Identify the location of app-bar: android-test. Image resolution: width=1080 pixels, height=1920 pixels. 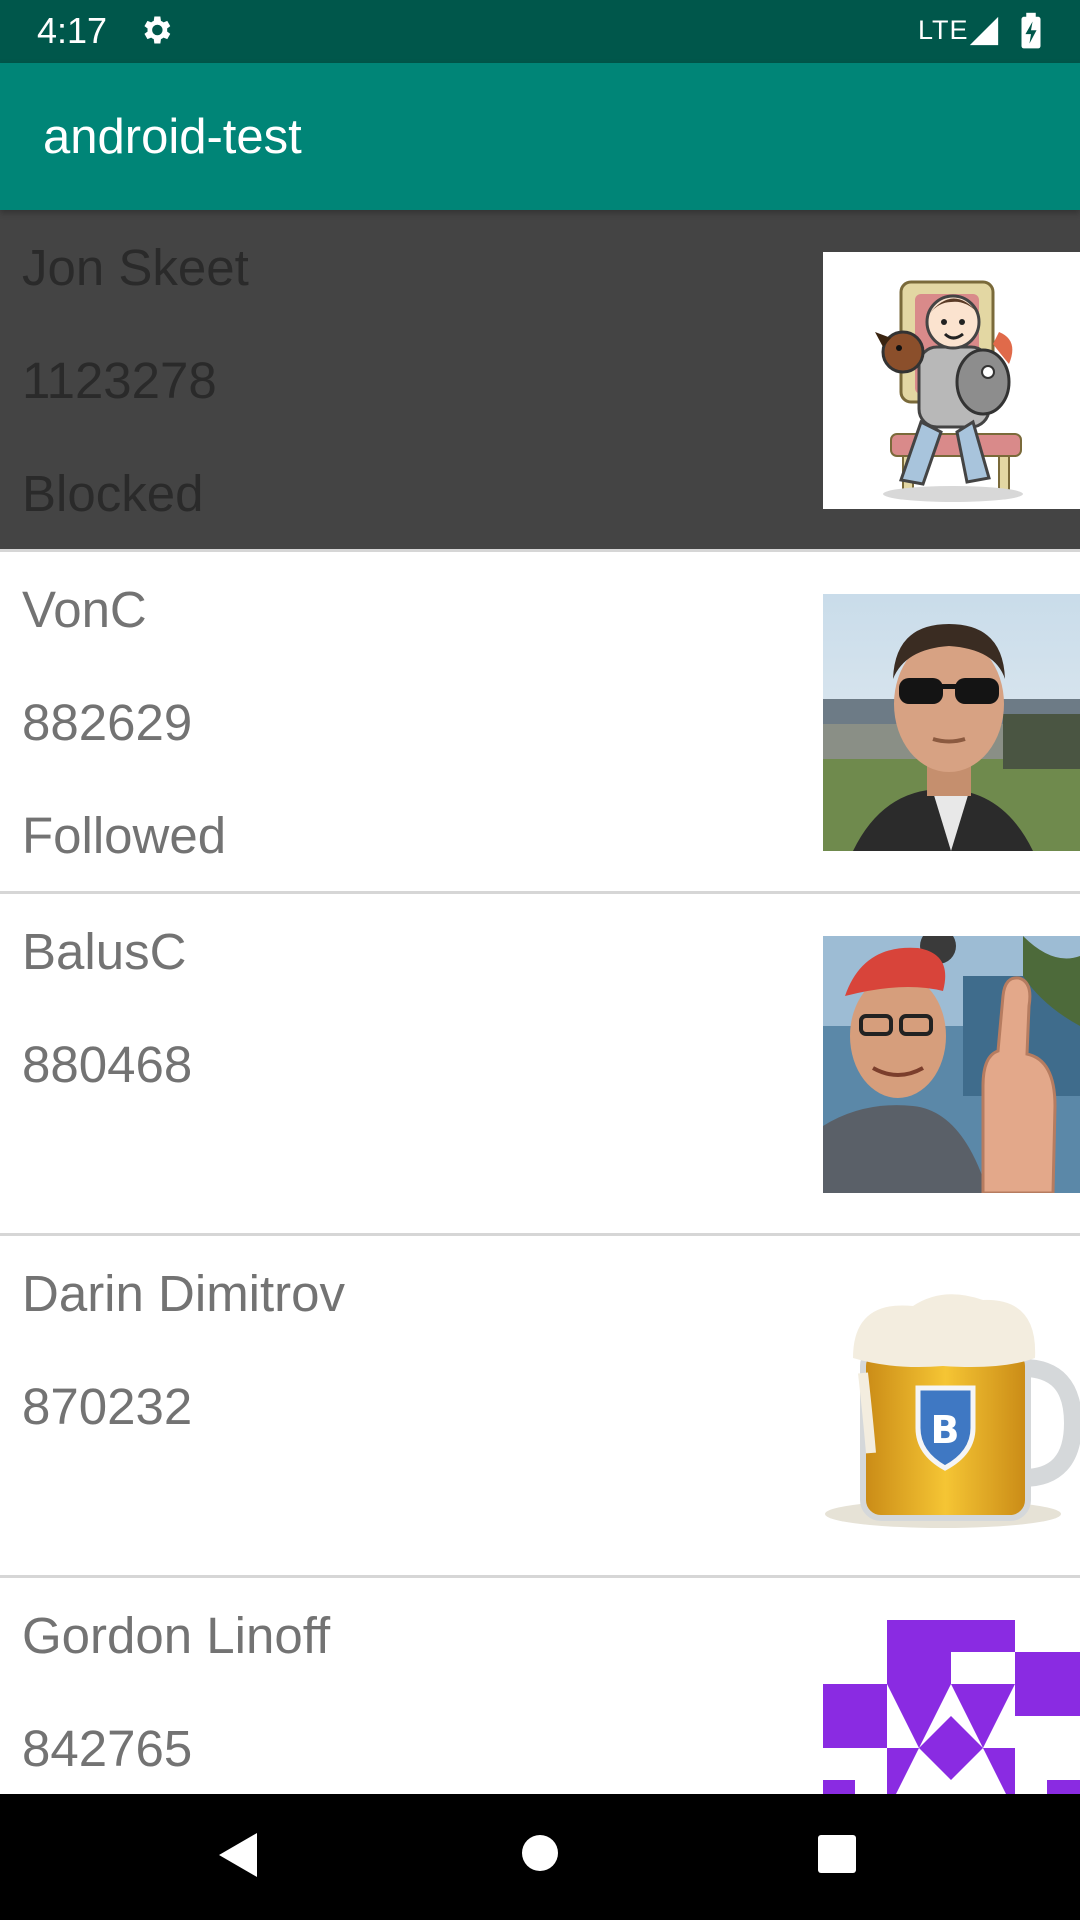
(540, 136).